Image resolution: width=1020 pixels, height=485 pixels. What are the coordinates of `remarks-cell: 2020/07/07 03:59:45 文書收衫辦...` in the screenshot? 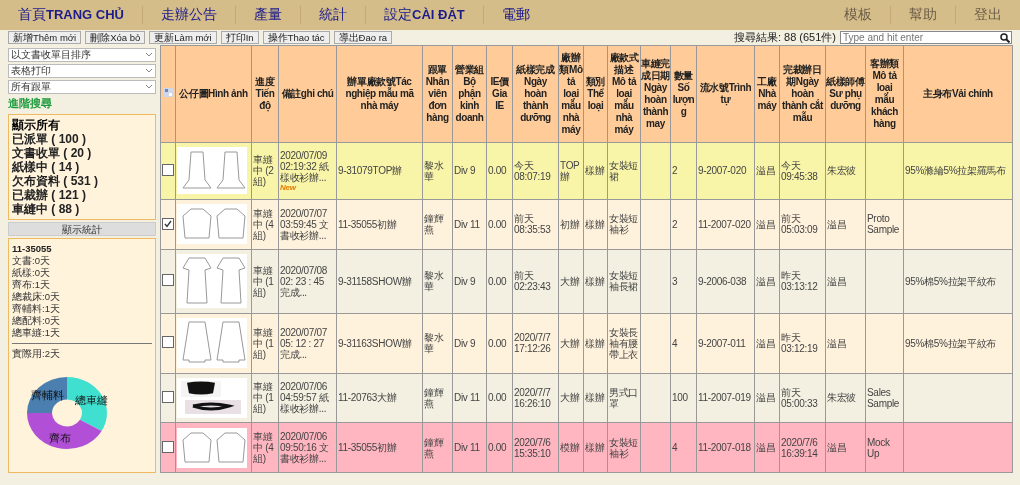 It's located at (307, 224).